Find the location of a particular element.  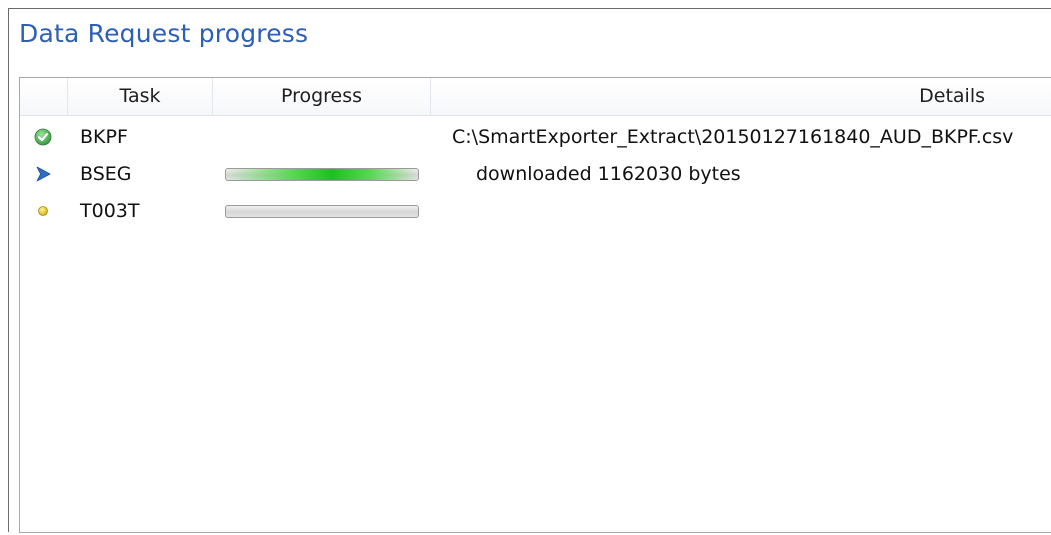

yellow-dot-icon is located at coordinates (43, 211).